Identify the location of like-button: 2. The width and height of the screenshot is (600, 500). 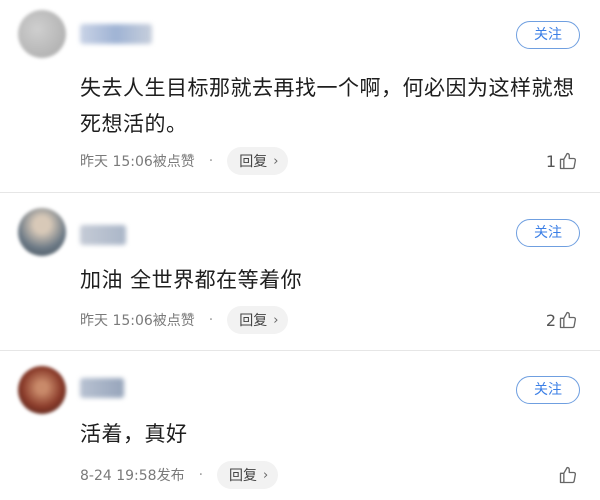
(562, 320).